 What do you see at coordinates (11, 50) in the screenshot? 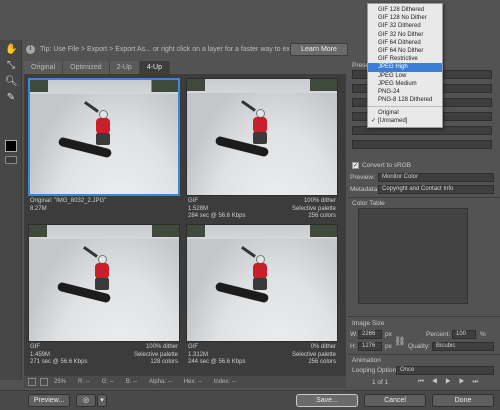
I see `hand-tool-icon: ✋` at bounding box center [11, 50].